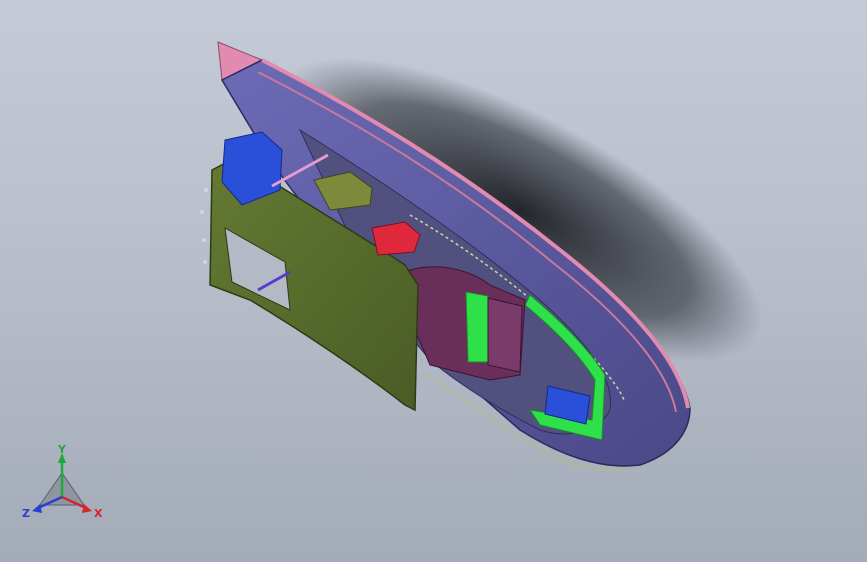 The image size is (867, 562). What do you see at coordinates (98, 513) in the screenshot?
I see `triad-x-label: X` at bounding box center [98, 513].